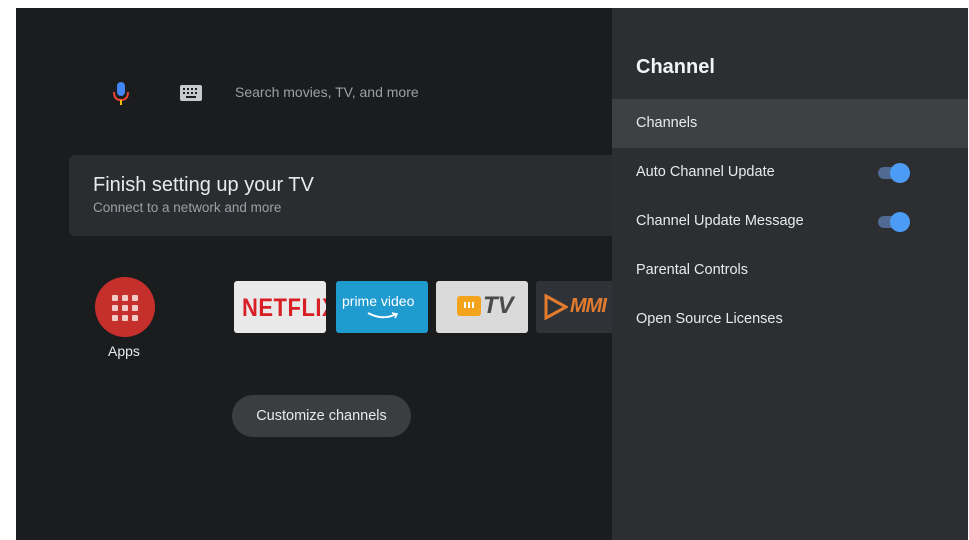  Describe the element at coordinates (469, 306) in the screenshot. I see `mx-badge-icon` at that location.